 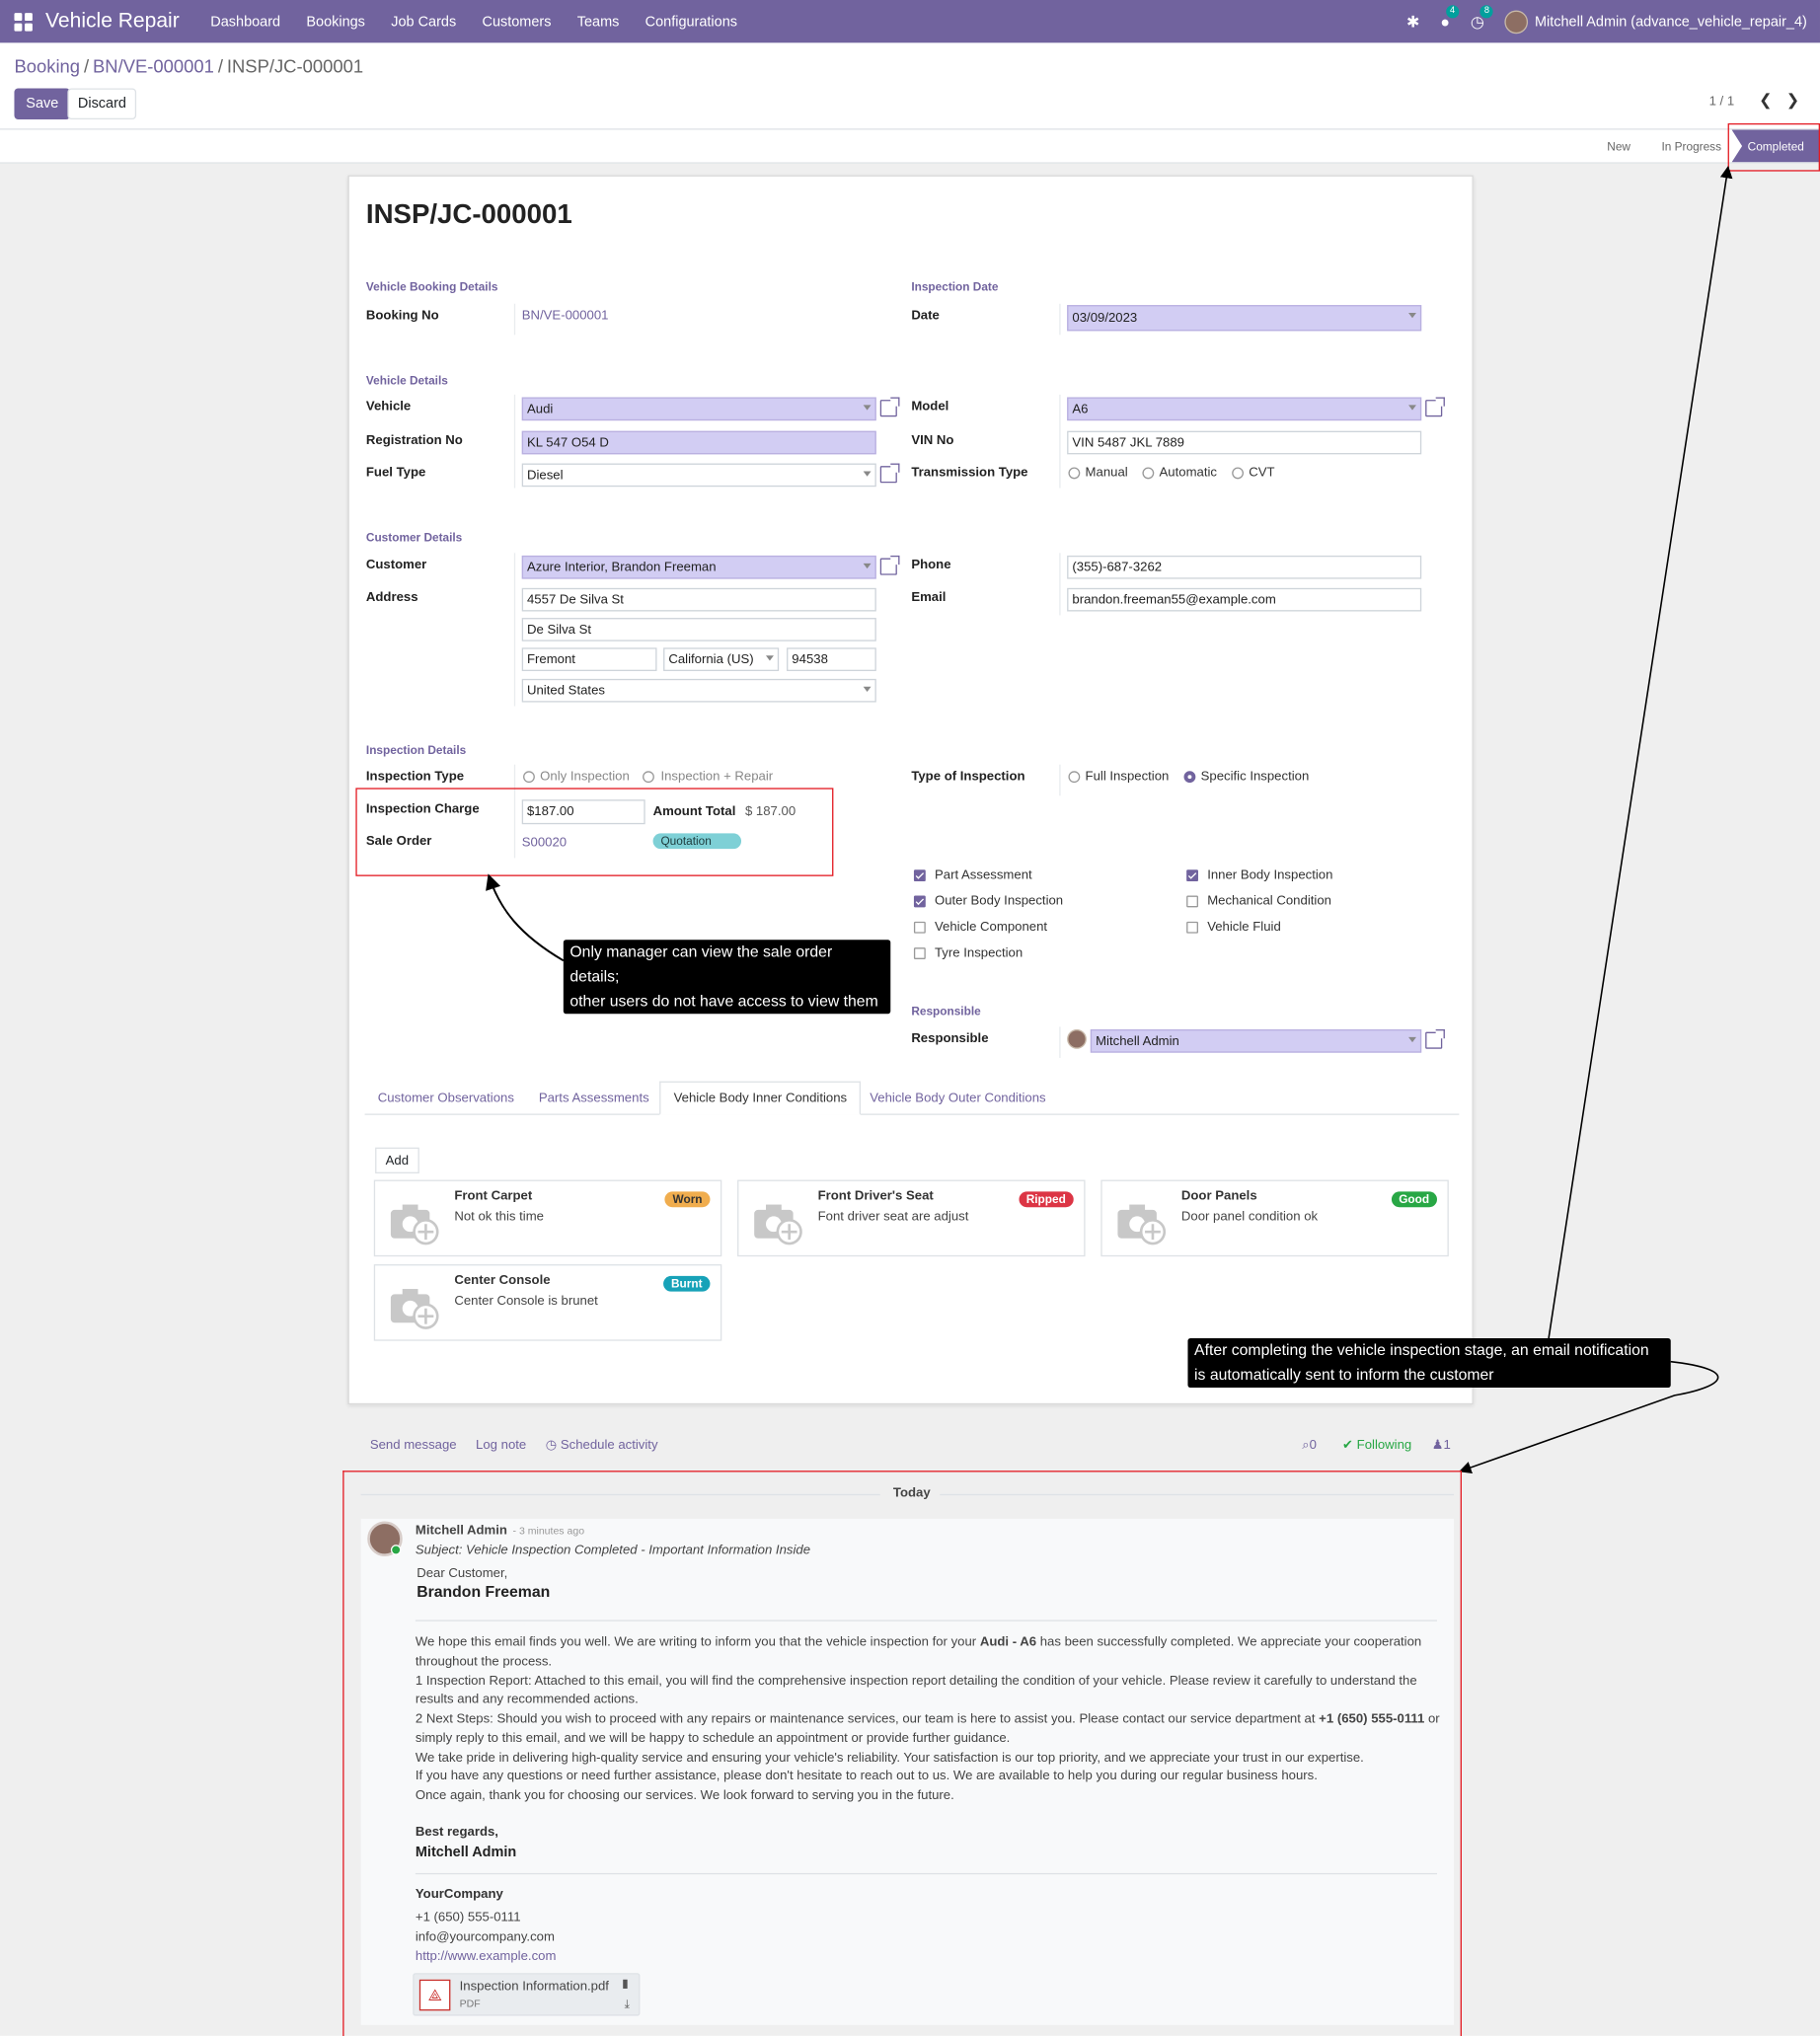 I want to click on send-message-button: Send message, so click(x=413, y=1445).